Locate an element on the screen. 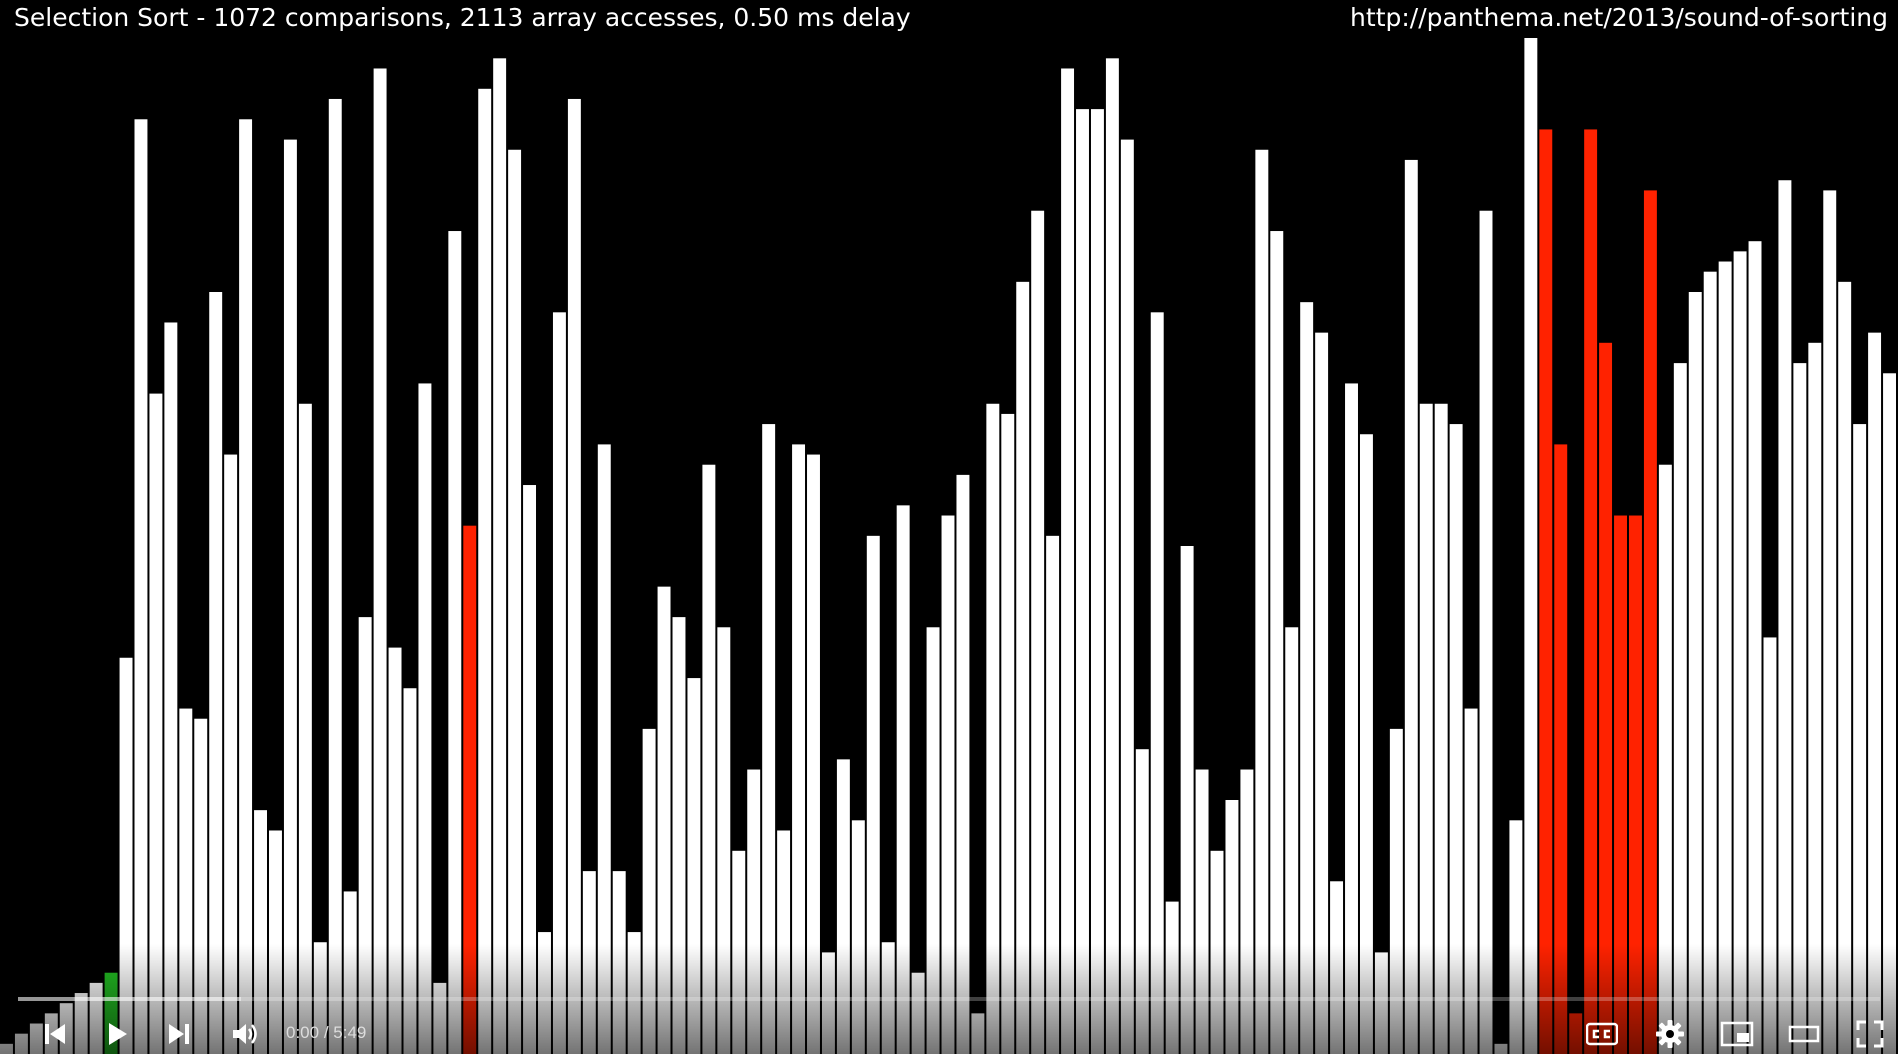 This screenshot has width=1898, height=1054. theater-mode-button is located at coordinates (1804, 1034).